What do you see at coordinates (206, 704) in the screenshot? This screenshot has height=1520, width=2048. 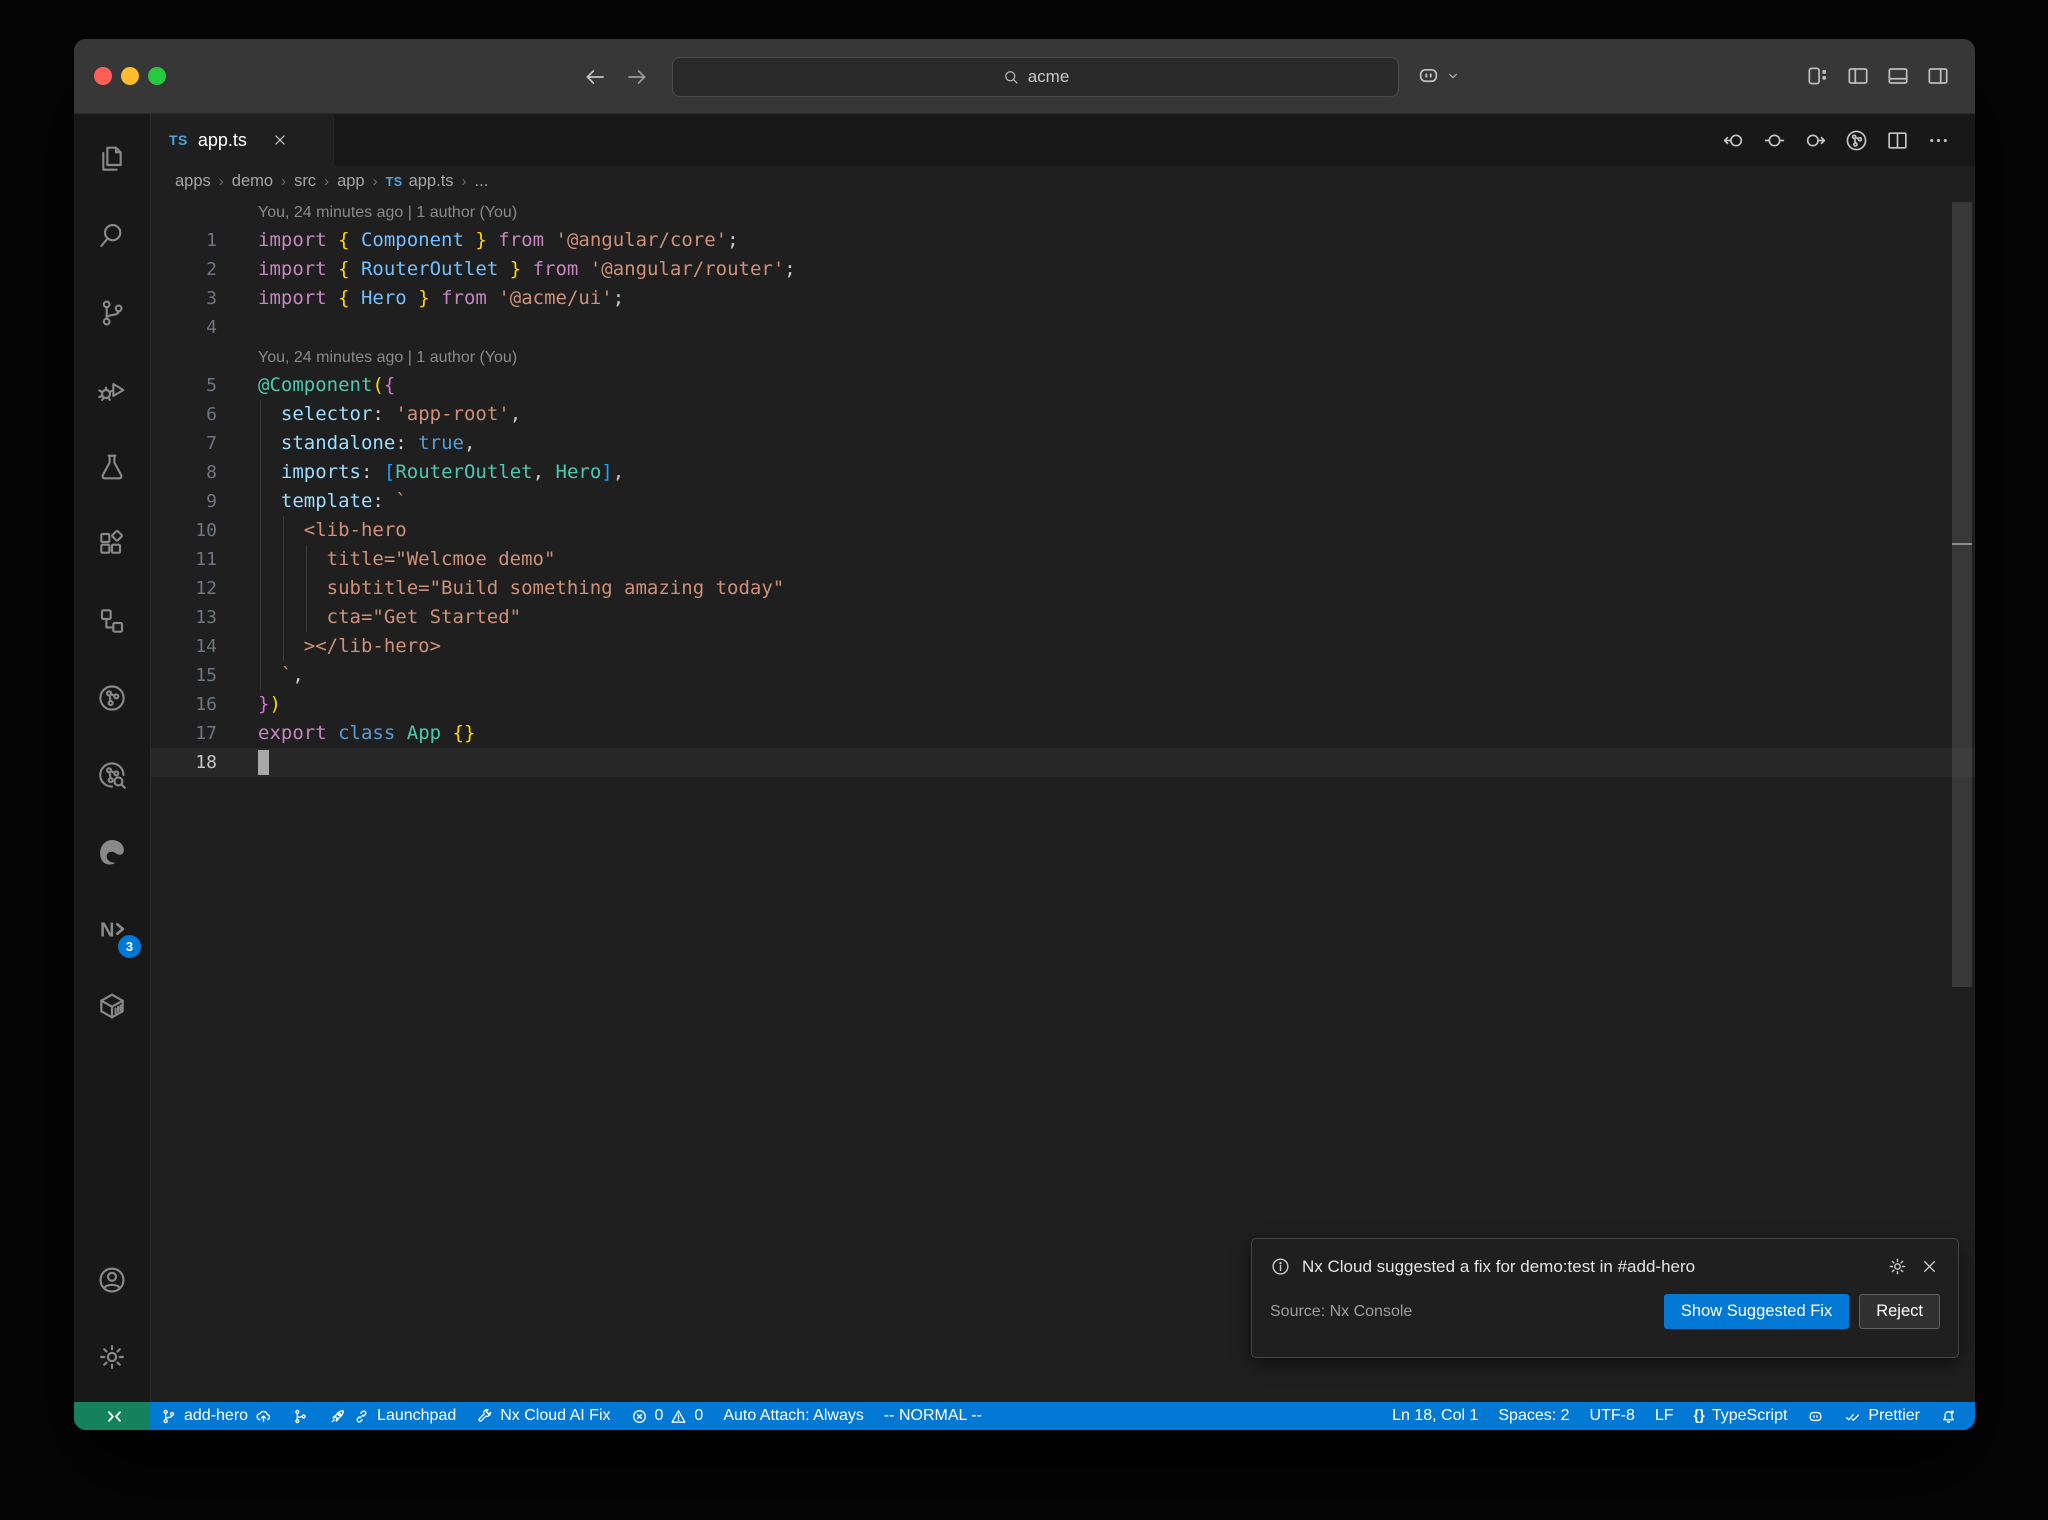 I see `line-number: 16` at bounding box center [206, 704].